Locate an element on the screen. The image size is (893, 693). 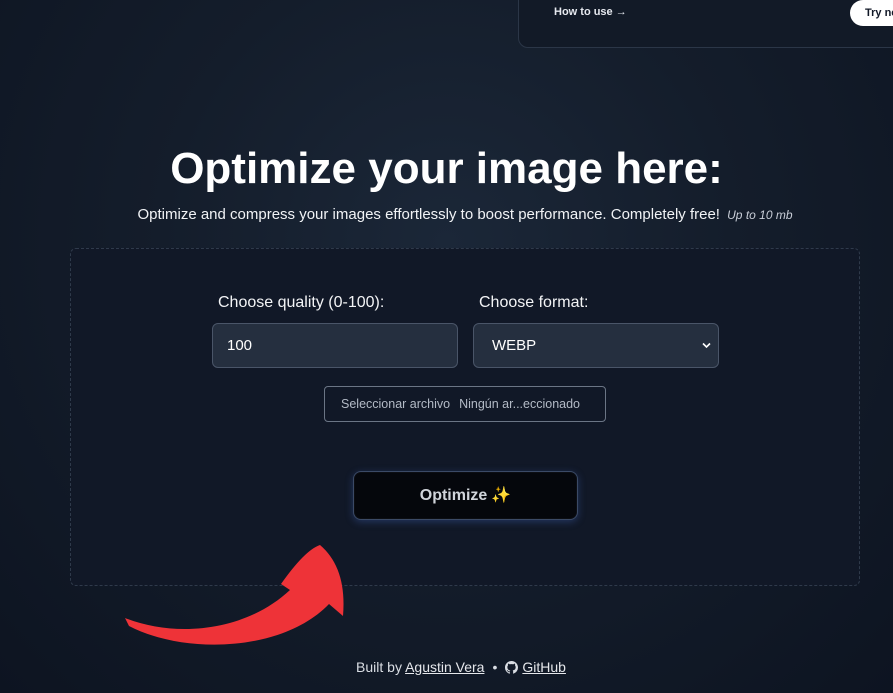
page-title: Optimize your image here: is located at coordinates (446, 168).